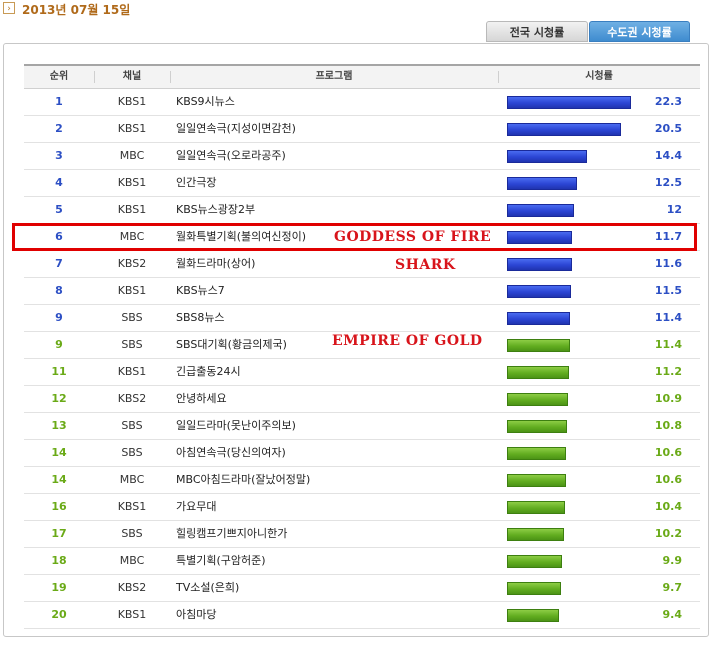 The height and width of the screenshot is (658, 712). I want to click on program-cell: 힐링캠프기쁘지아니한가, so click(232, 533).